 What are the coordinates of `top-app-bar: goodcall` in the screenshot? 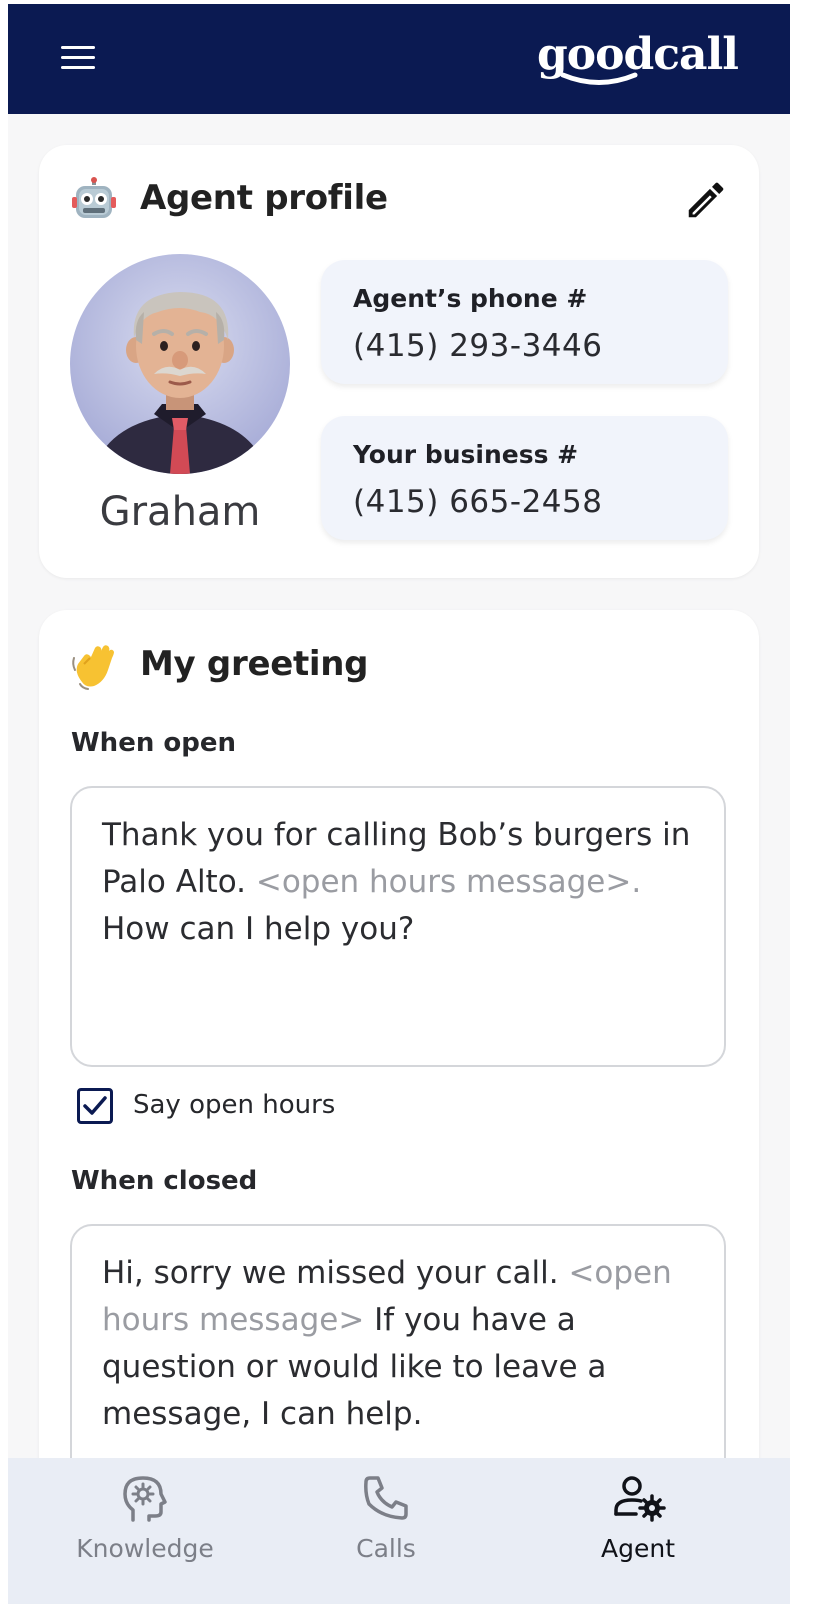 It's located at (399, 59).